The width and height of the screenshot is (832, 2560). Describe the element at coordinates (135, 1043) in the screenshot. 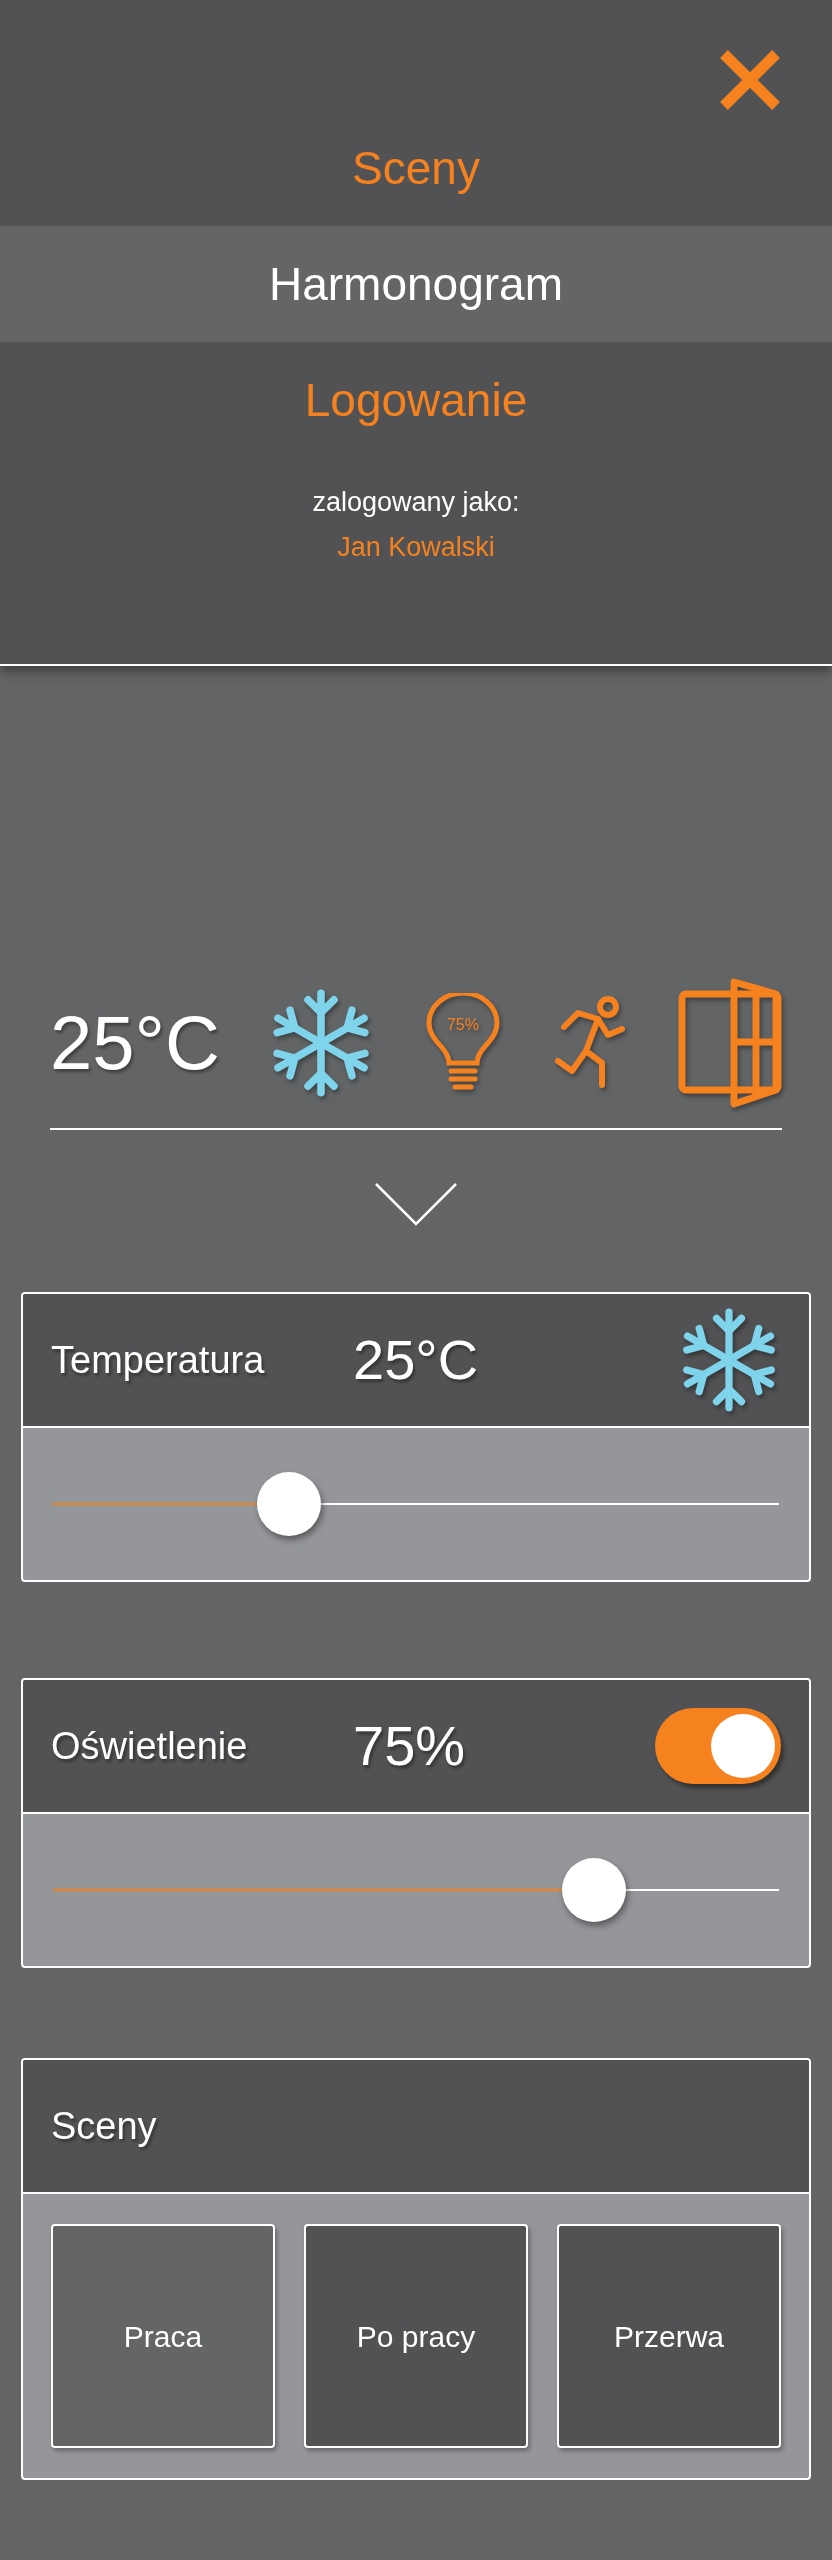

I see `temperature-reading: 25°C` at that location.